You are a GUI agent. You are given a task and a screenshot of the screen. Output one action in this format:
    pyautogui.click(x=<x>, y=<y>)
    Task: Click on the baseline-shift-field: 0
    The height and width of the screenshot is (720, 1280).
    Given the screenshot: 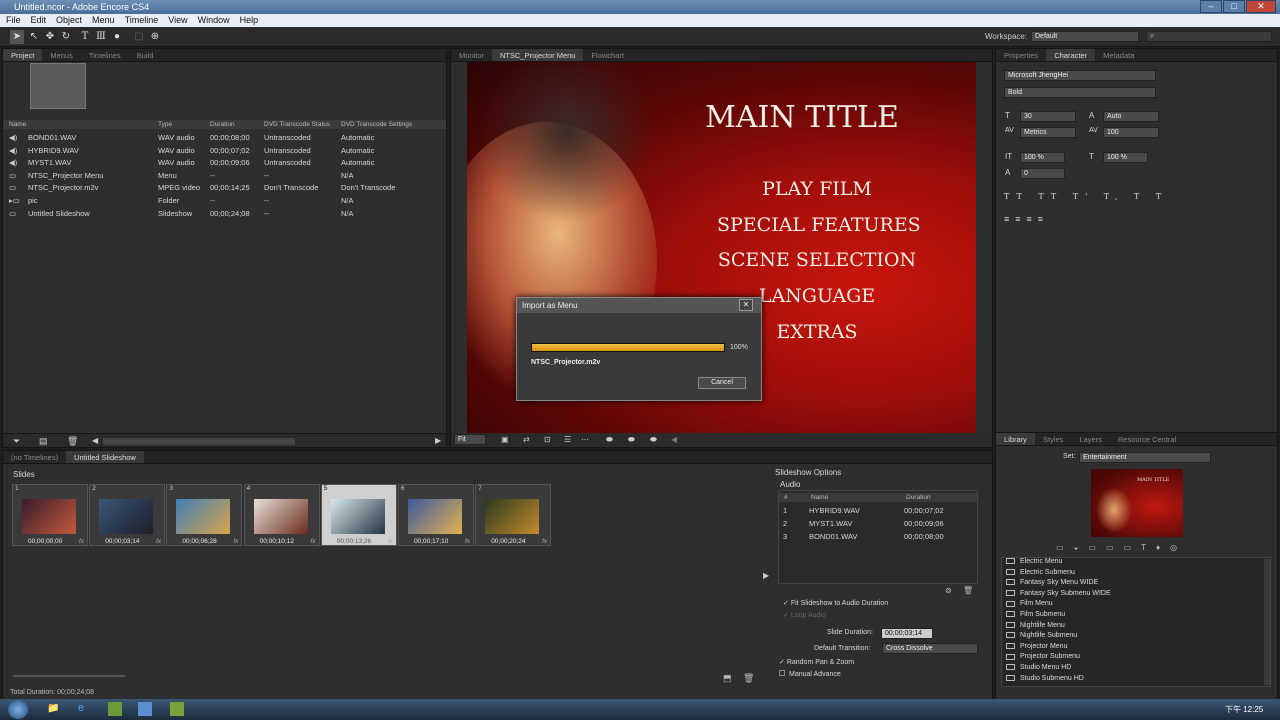 What is the action you would take?
    pyautogui.click(x=1042, y=173)
    